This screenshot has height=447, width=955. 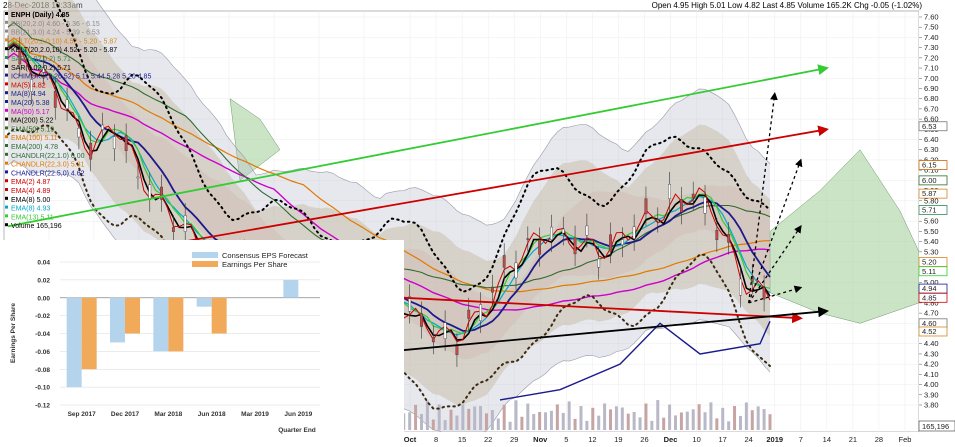 What do you see at coordinates (55, 33) in the screenshot?
I see `legend-line: BB(21,3.0) 4.24 - 5.39 - 6.53` at bounding box center [55, 33].